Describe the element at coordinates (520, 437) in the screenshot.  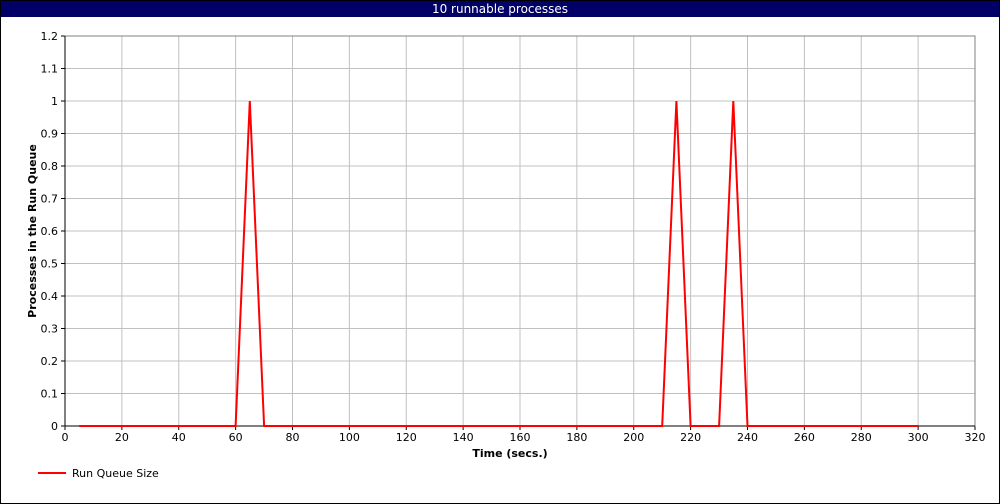
I see `x-tick-label: 160` at that location.